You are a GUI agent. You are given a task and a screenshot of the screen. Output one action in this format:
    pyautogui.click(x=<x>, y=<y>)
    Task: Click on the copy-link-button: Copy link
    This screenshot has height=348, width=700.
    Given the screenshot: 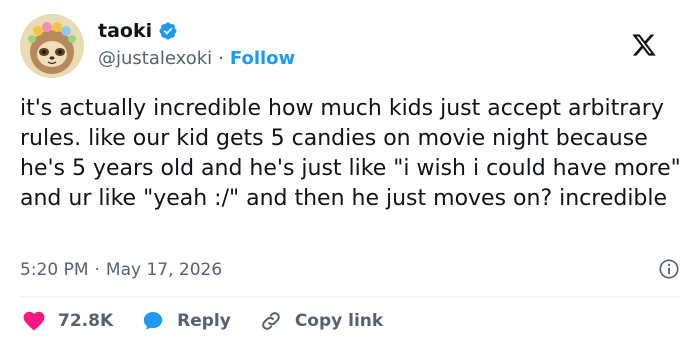 What is the action you would take?
    pyautogui.click(x=321, y=321)
    